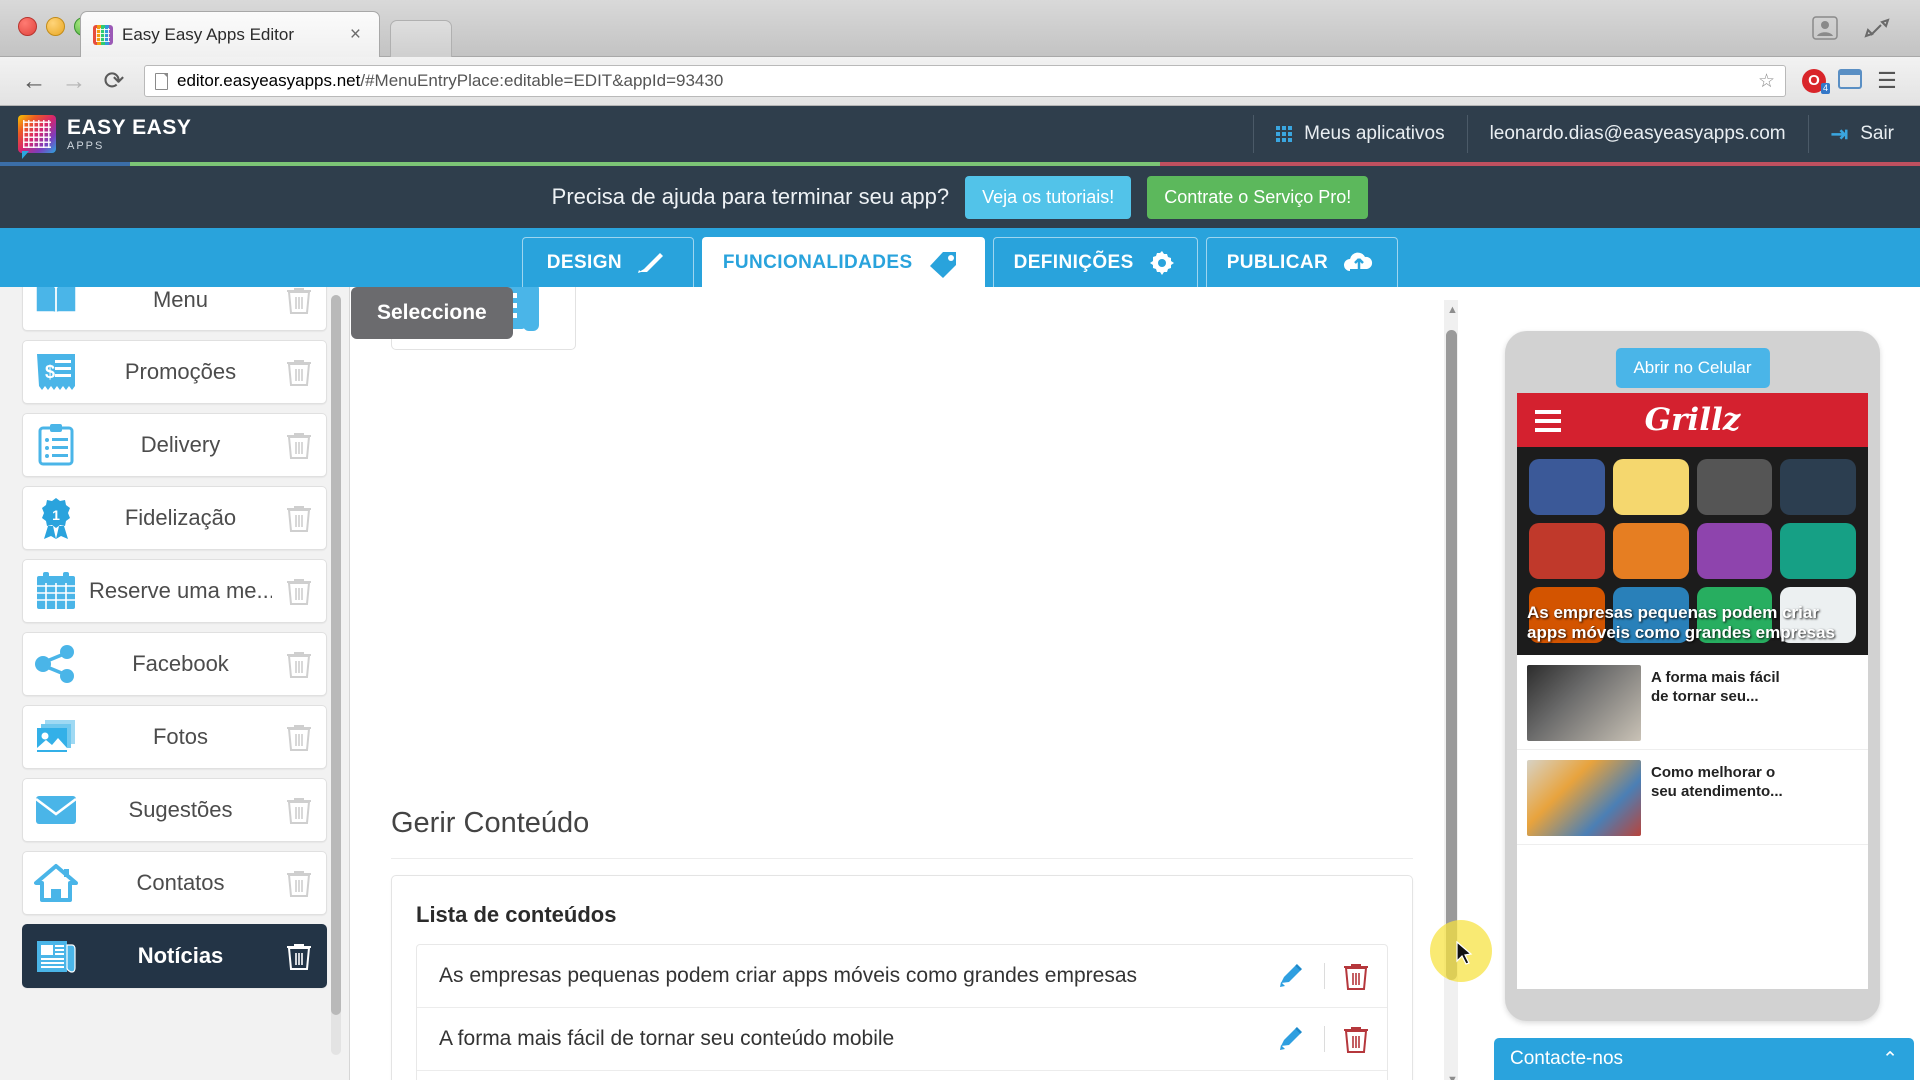  What do you see at coordinates (1567, 1058) in the screenshot?
I see `contact-us-label: Contacte-nos` at bounding box center [1567, 1058].